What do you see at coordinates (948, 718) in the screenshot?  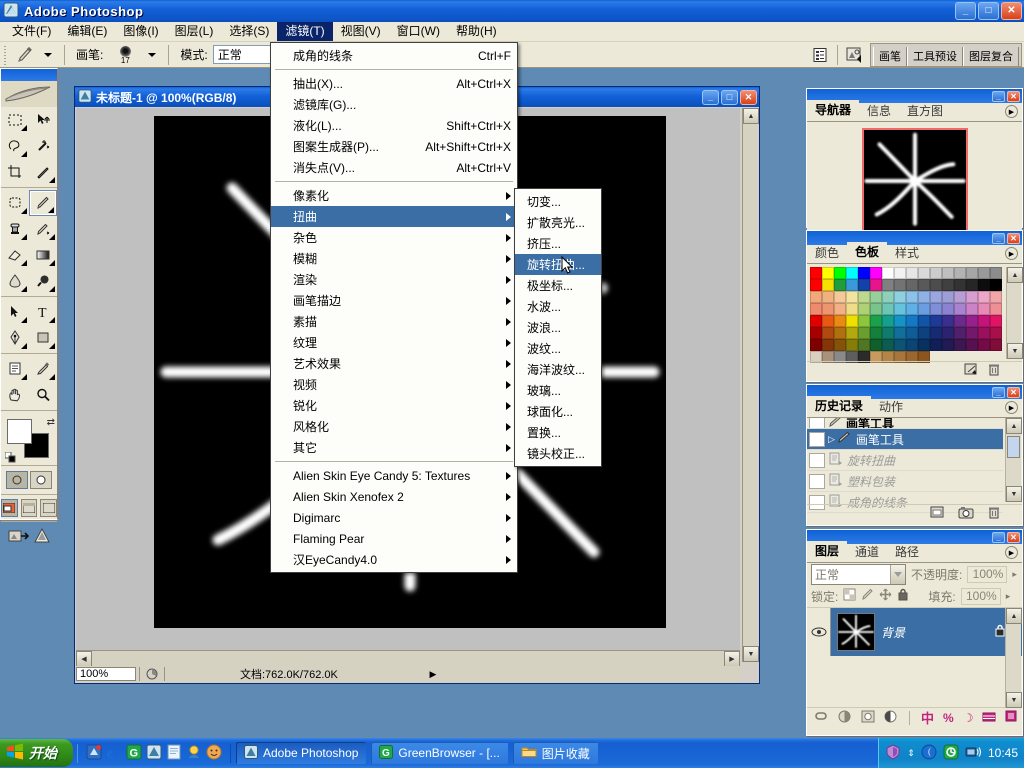 I see `new-layer-percent-icon: %` at bounding box center [948, 718].